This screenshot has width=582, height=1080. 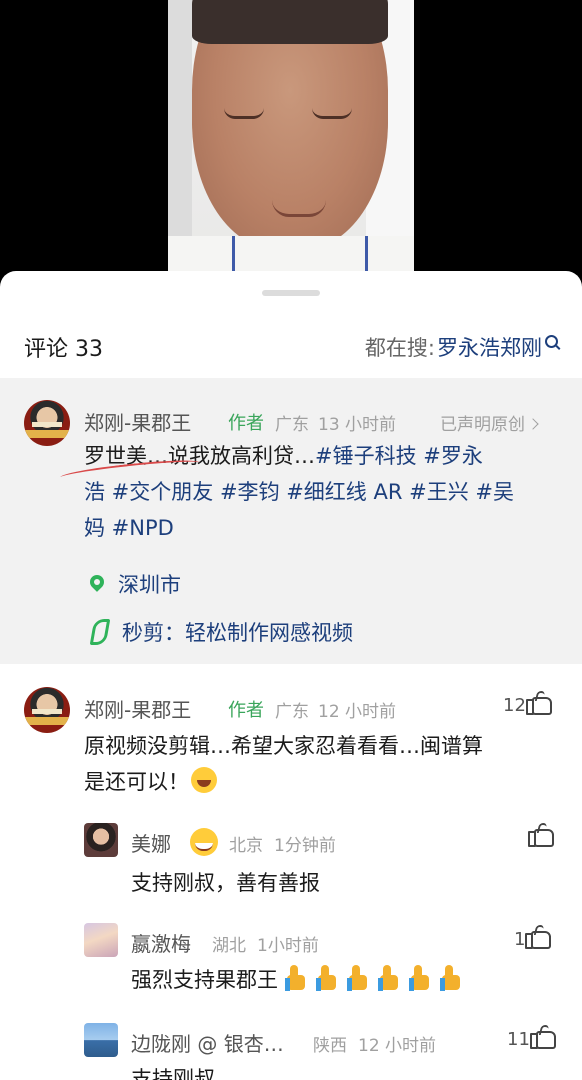 I want to click on app-promo-label: 秒剪：轻松制作网感视频, so click(x=237, y=633).